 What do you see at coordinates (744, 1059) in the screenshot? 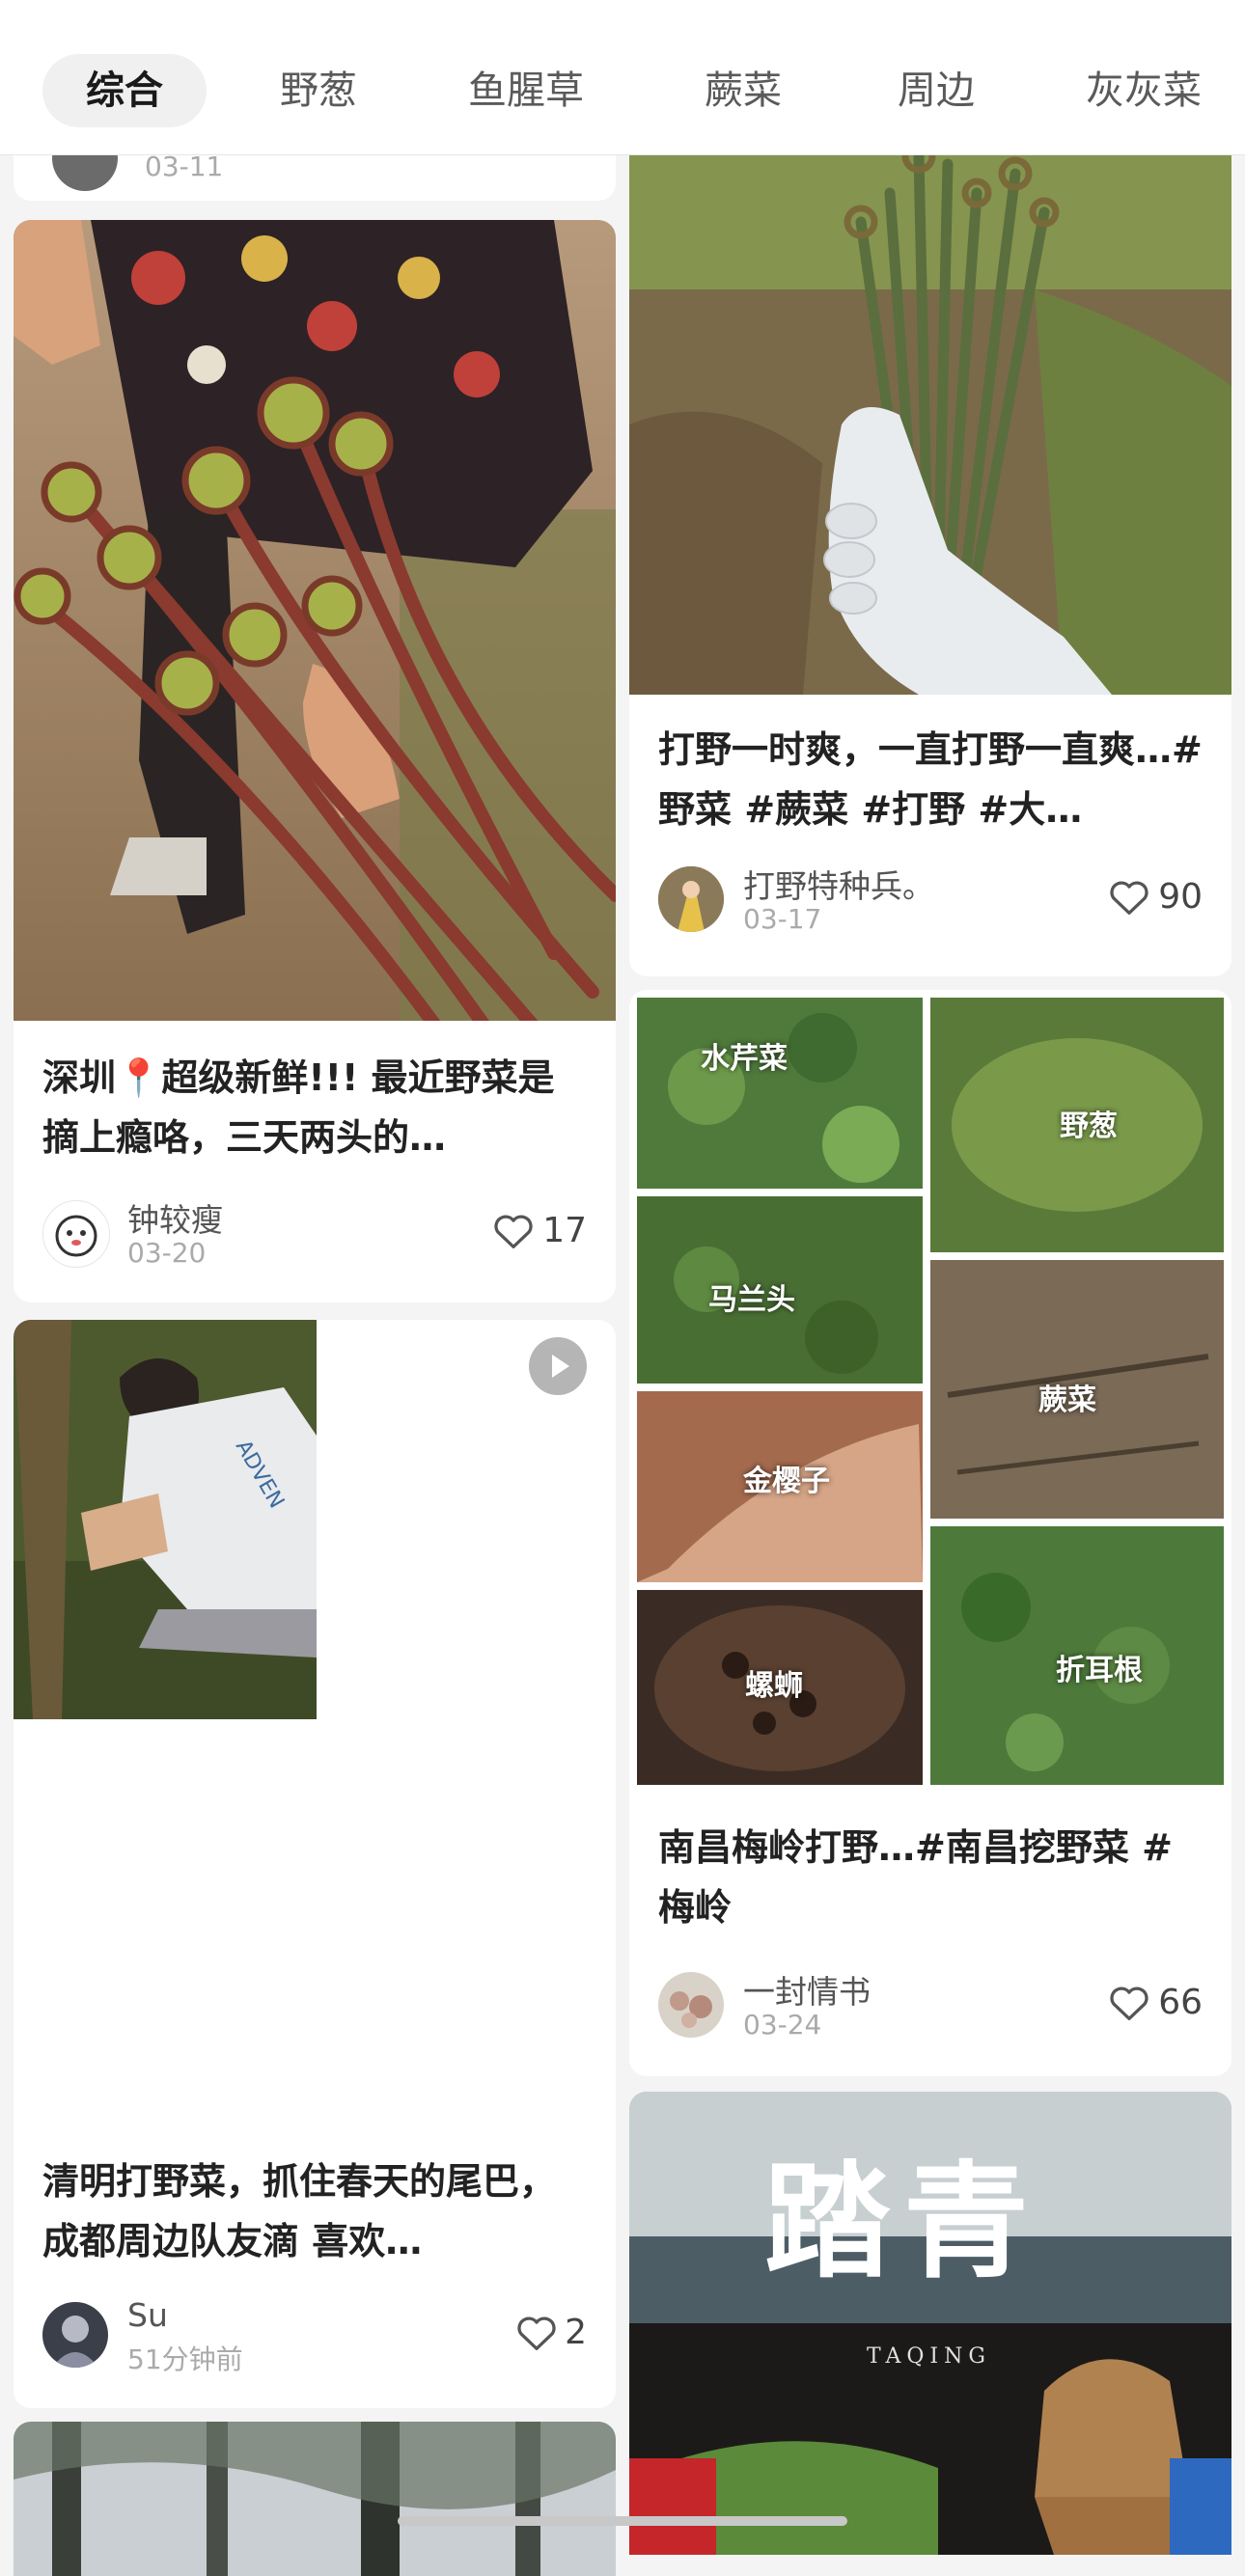
I see `collage-label: 水芹菜` at bounding box center [744, 1059].